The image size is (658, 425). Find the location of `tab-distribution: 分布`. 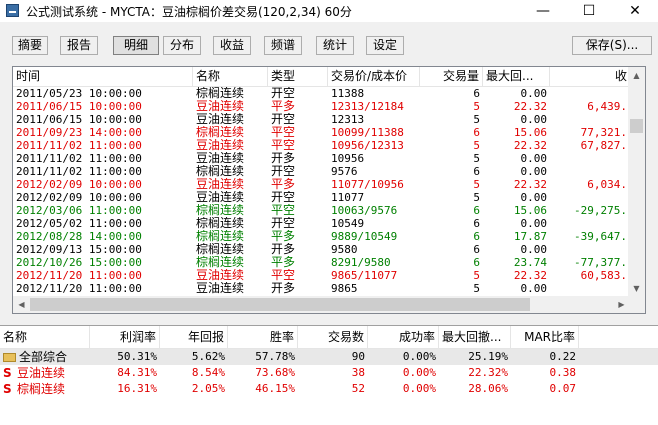

tab-distribution: 分布 is located at coordinates (182, 45).